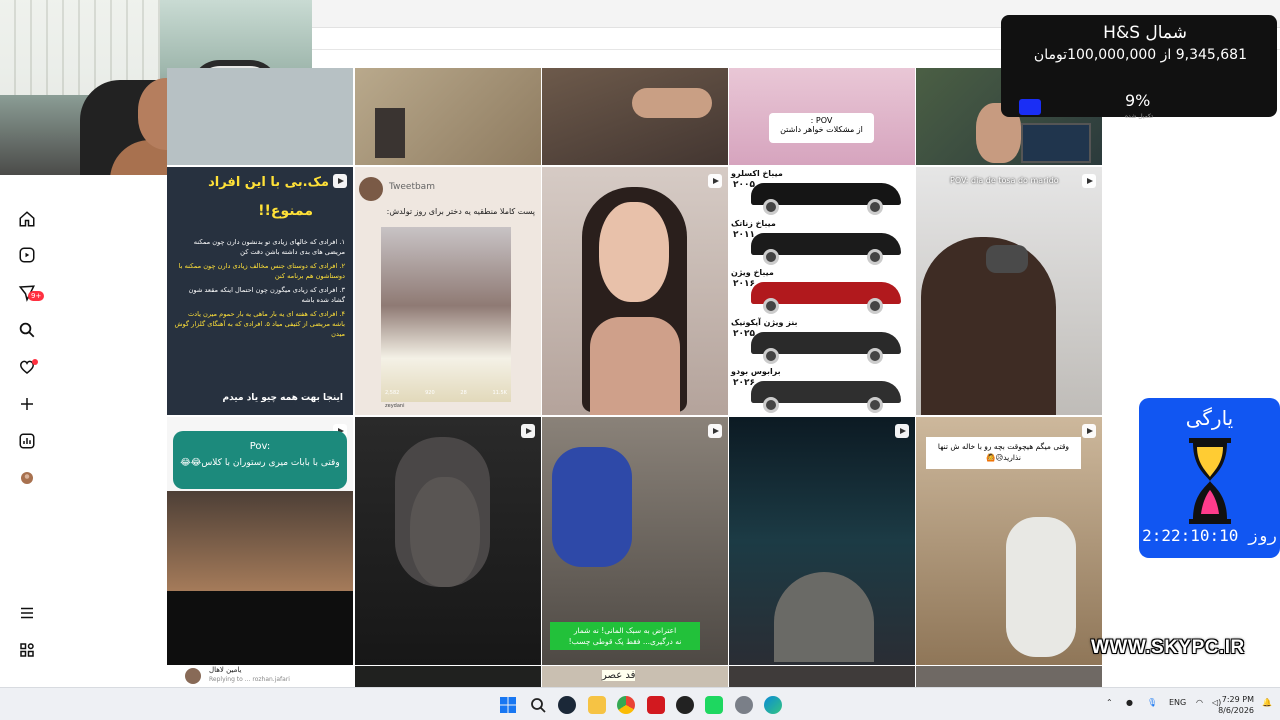 The height and width of the screenshot is (720, 1280). What do you see at coordinates (1209, 478) in the screenshot?
I see `countdown-widget: یارگی 2:22:10:10 روز` at bounding box center [1209, 478].